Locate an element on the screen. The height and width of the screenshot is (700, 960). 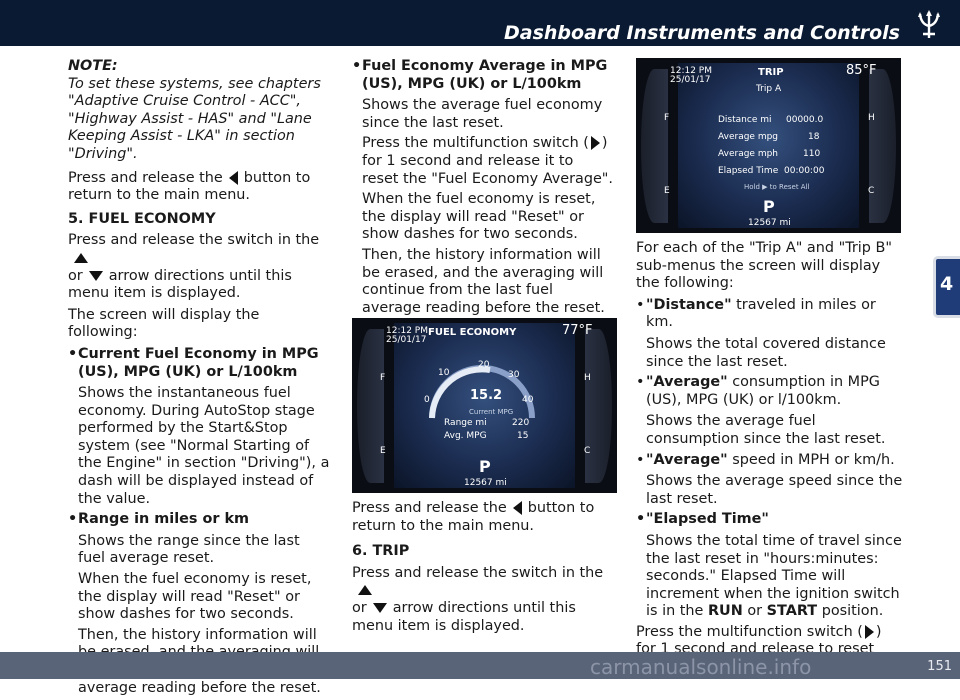
range-label: Range mi is located at coordinates (465, 423).